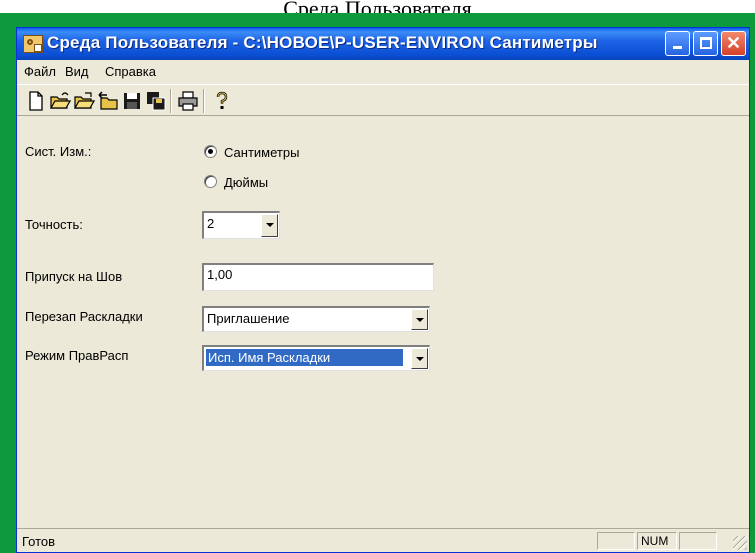 The image size is (755, 553). Describe the element at coordinates (39, 541) in the screenshot. I see `status-text: Готов` at that location.